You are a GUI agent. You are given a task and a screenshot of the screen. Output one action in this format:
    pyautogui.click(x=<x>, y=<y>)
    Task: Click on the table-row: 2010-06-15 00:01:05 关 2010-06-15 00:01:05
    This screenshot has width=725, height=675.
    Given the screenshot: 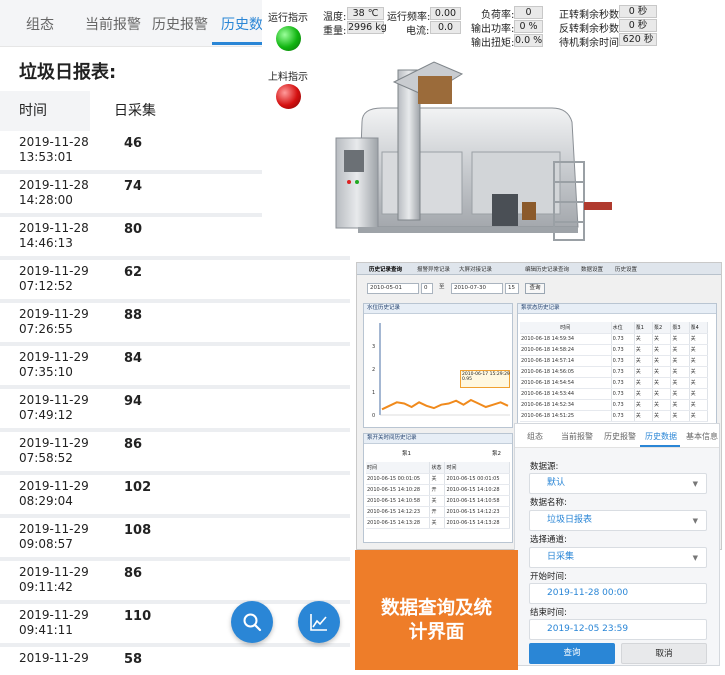 What is the action you would take?
    pyautogui.click(x=438, y=479)
    